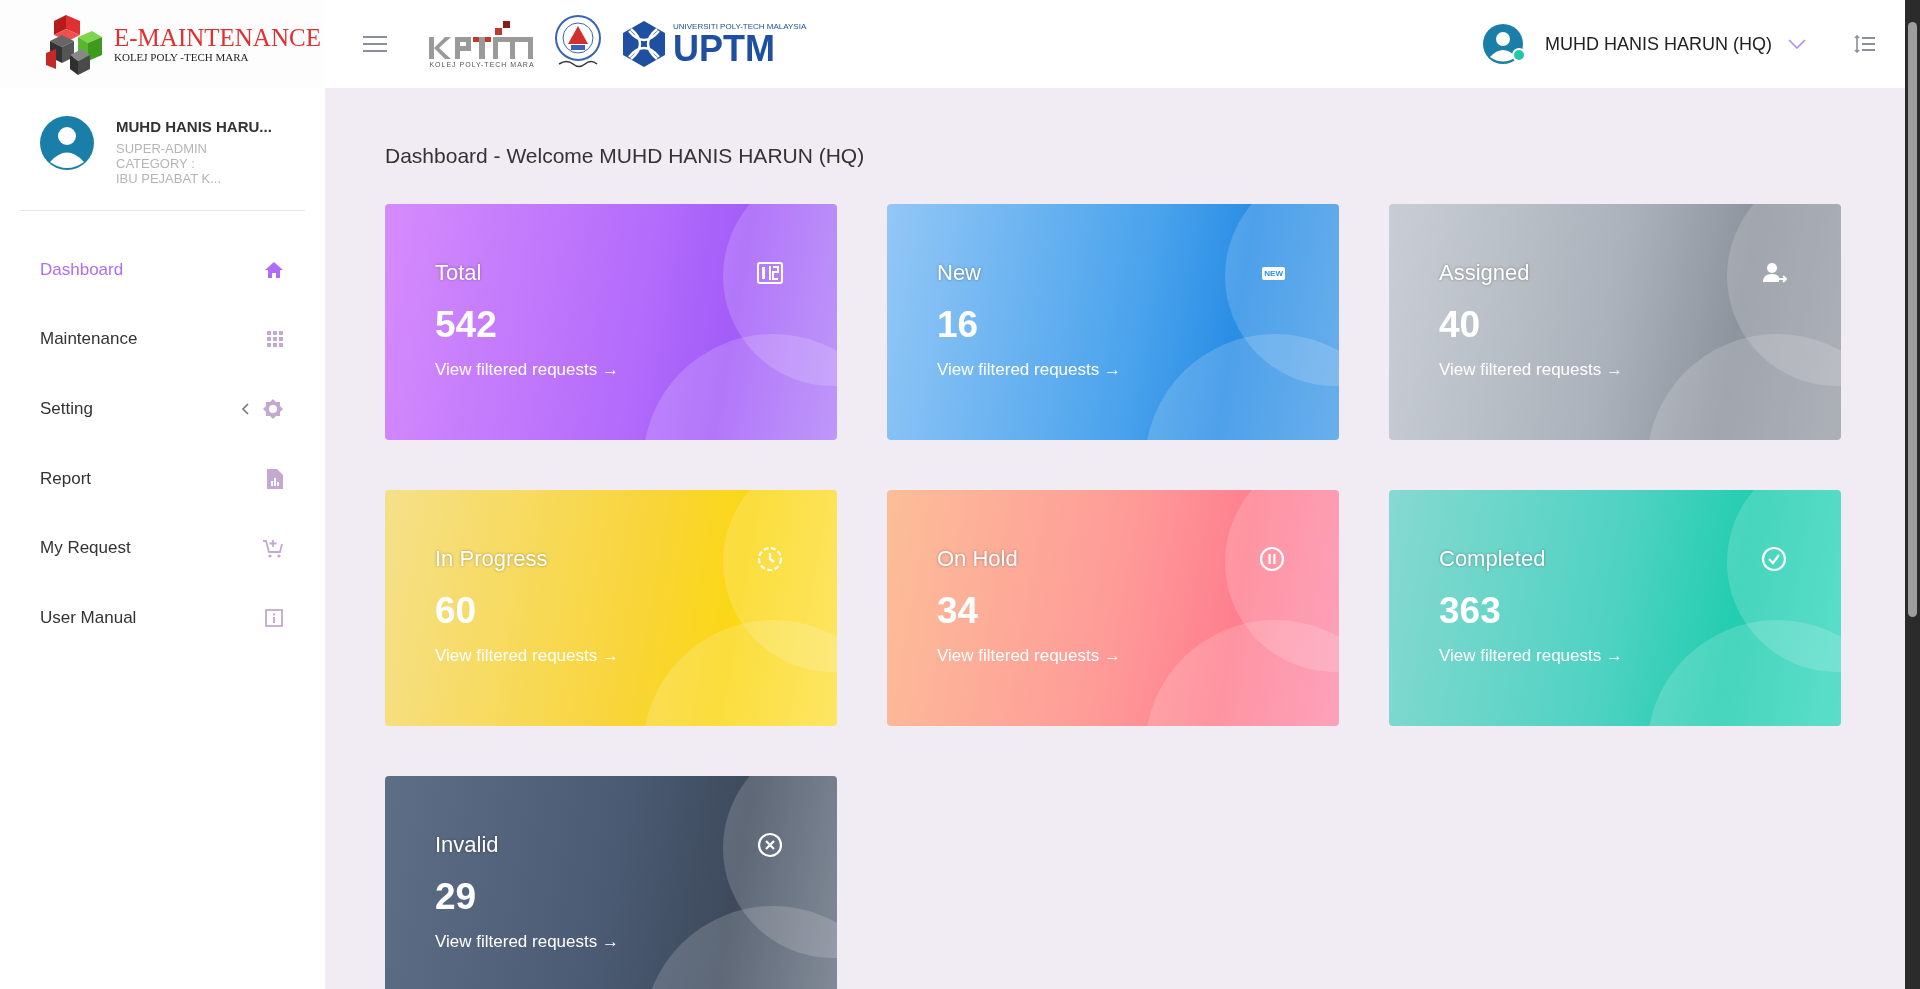  Describe the element at coordinates (959, 273) in the screenshot. I see `card-title: New` at that location.